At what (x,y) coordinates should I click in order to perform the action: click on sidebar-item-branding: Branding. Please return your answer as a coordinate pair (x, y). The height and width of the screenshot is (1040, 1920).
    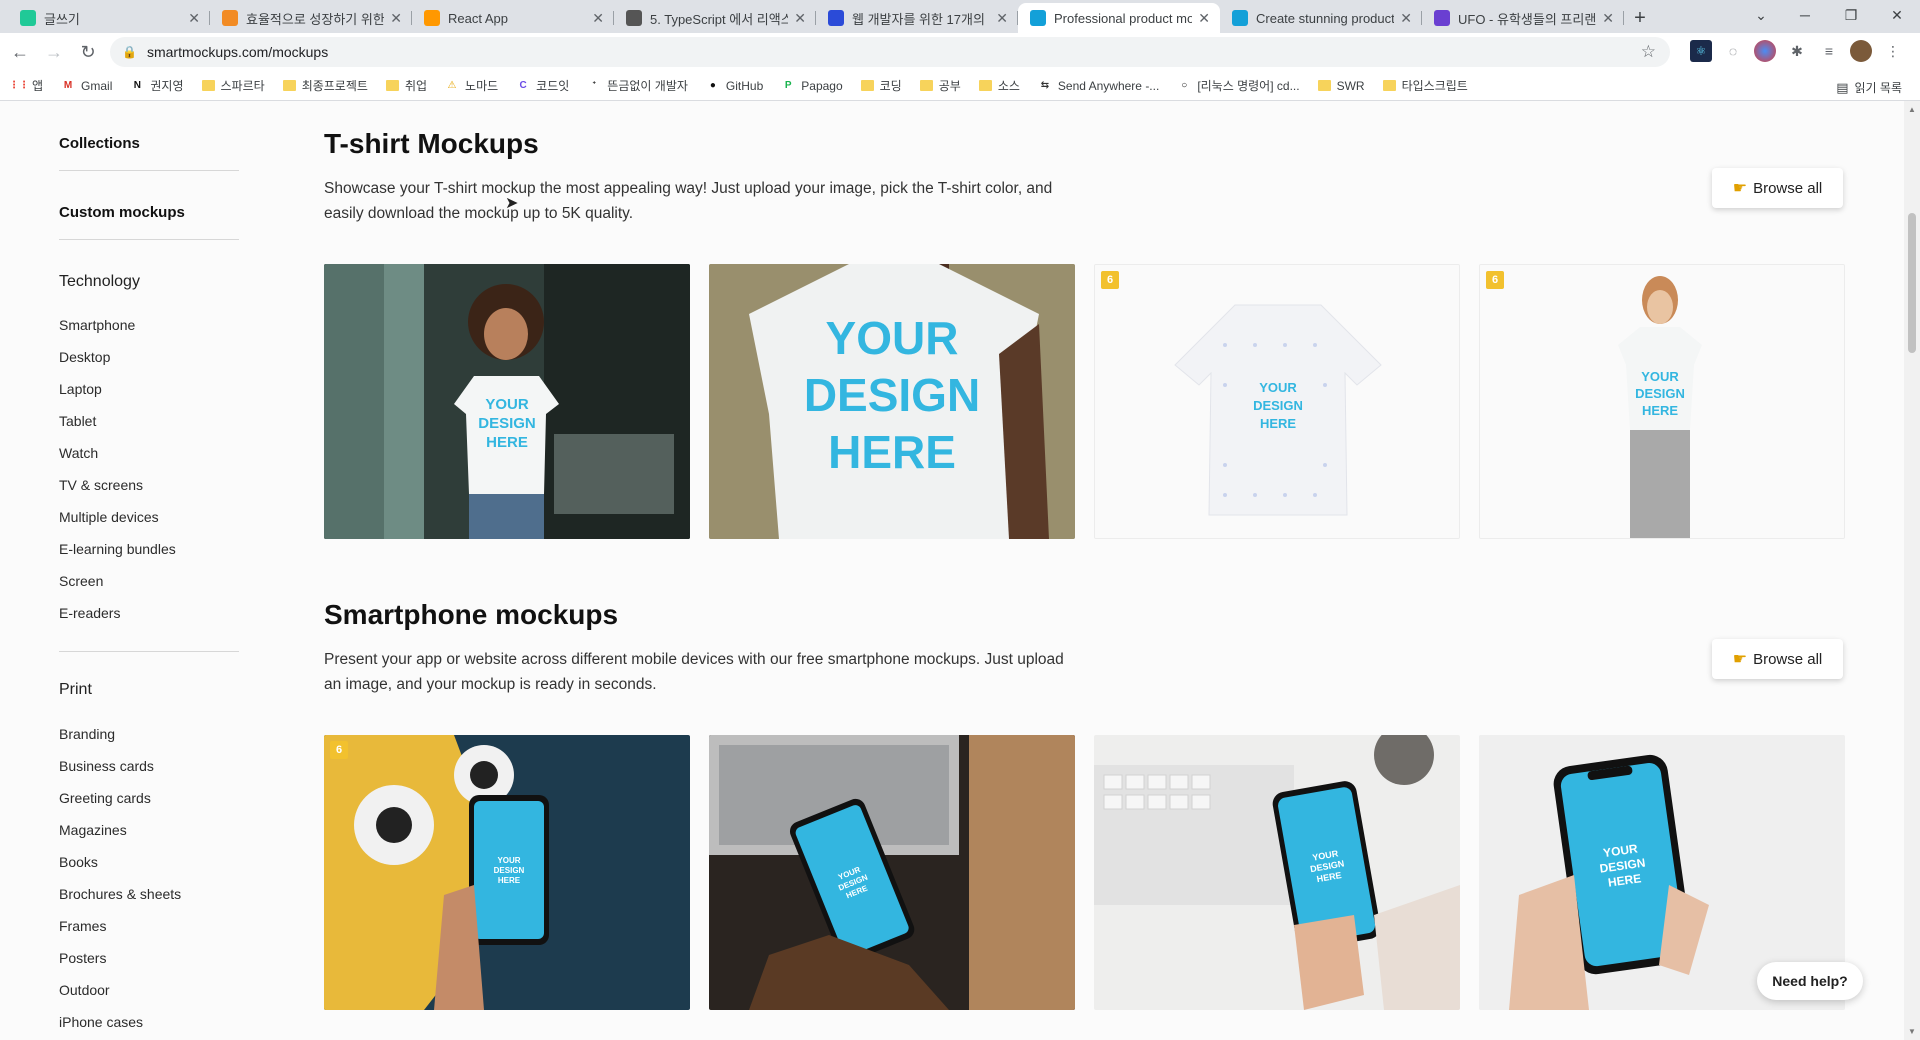
    Looking at the image, I should click on (149, 734).